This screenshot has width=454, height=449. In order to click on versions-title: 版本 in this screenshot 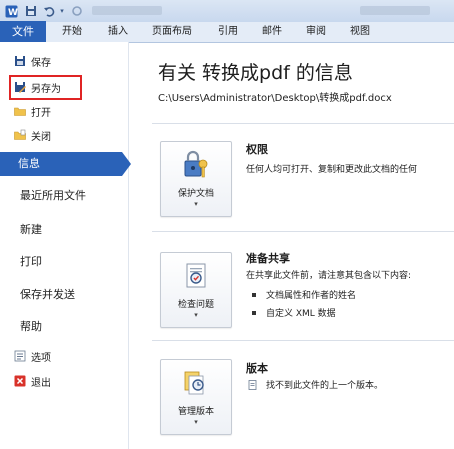, I will do `click(257, 368)`.